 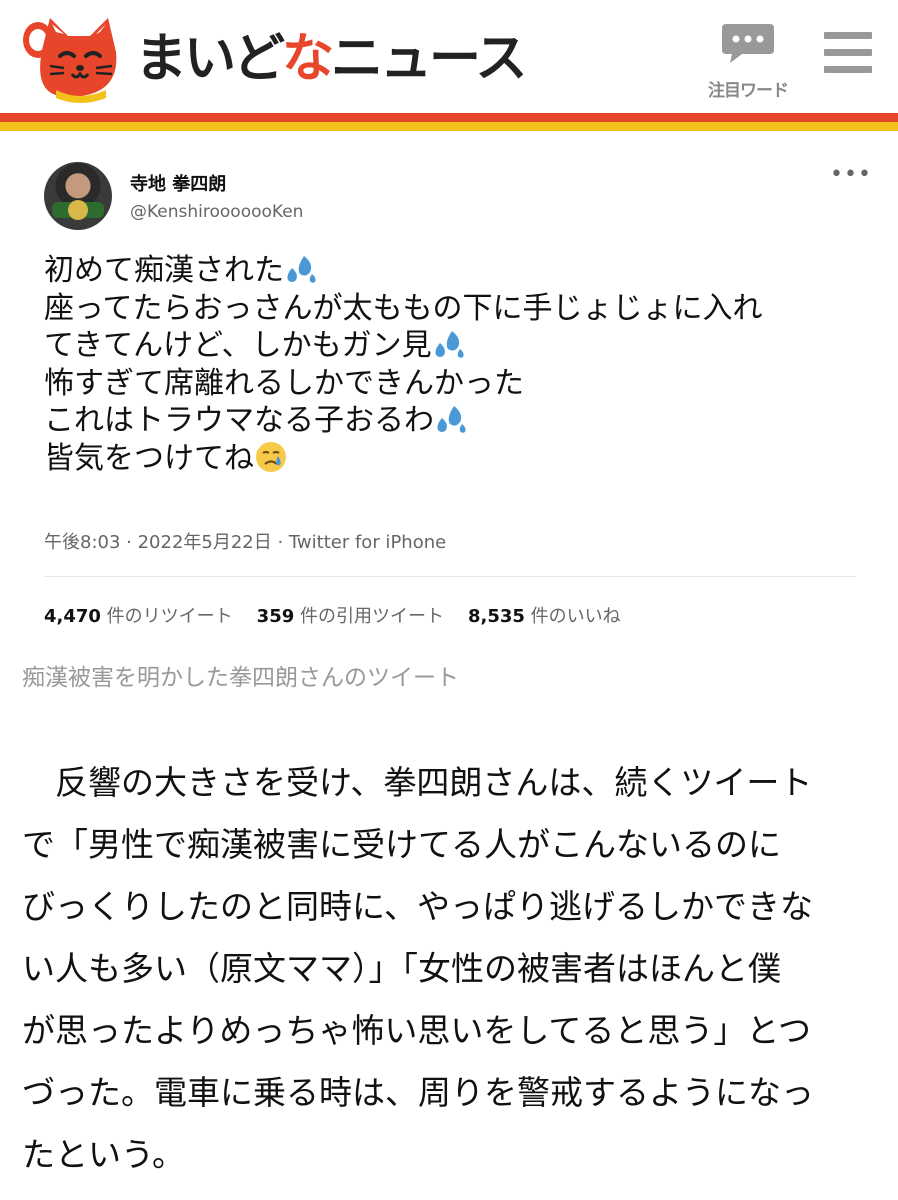 What do you see at coordinates (169, 616) in the screenshot?
I see `retweets-label: 件のリツイート` at bounding box center [169, 616].